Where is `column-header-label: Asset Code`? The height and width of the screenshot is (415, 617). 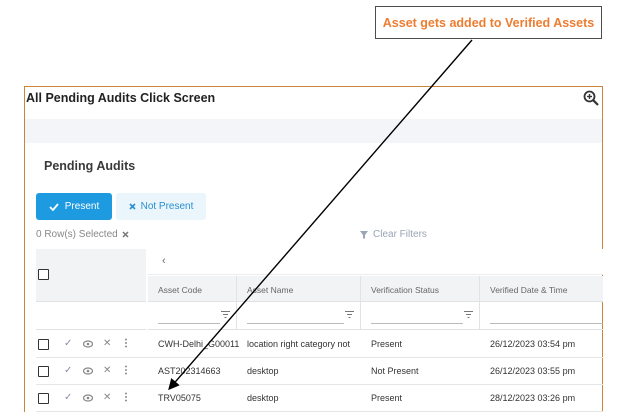
column-header-label: Asset Code is located at coordinates (180, 290).